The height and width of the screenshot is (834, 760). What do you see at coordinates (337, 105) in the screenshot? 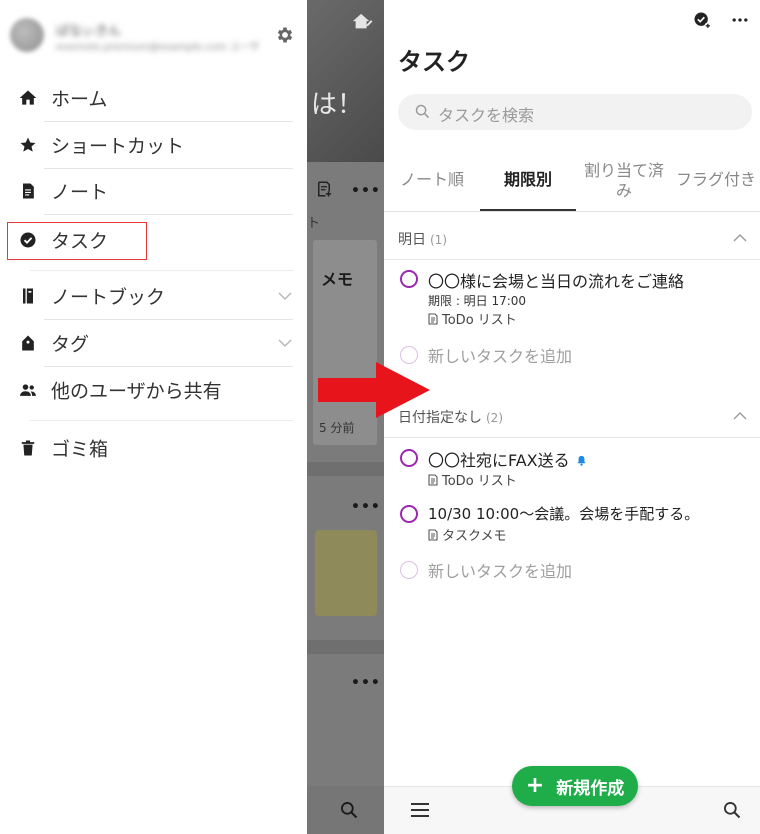
I see `photo-caption: は！` at bounding box center [337, 105].